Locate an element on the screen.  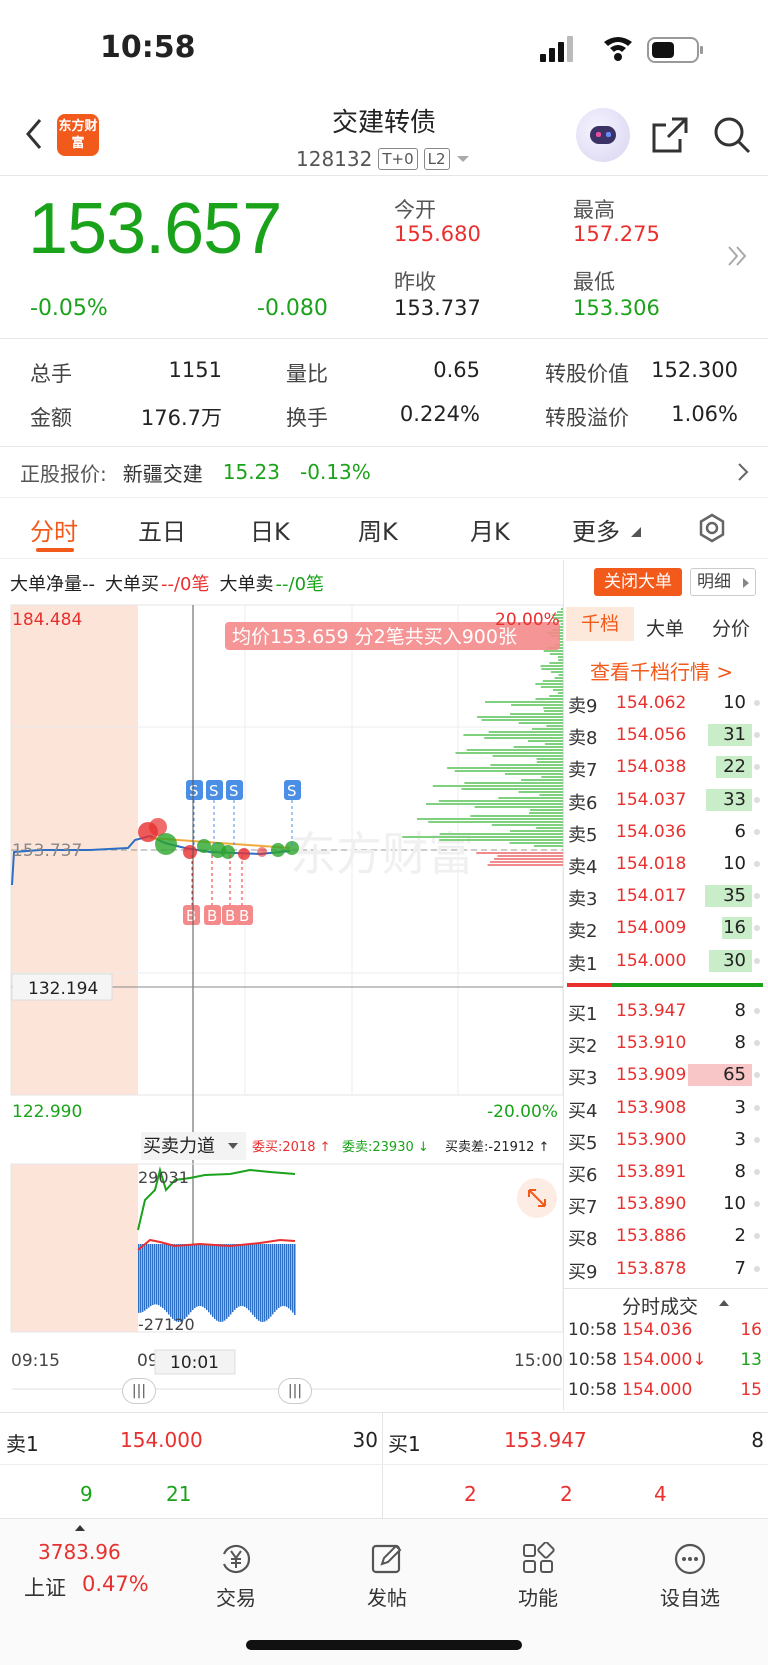
tab-weekly-k: 周K is located at coordinates (378, 529).